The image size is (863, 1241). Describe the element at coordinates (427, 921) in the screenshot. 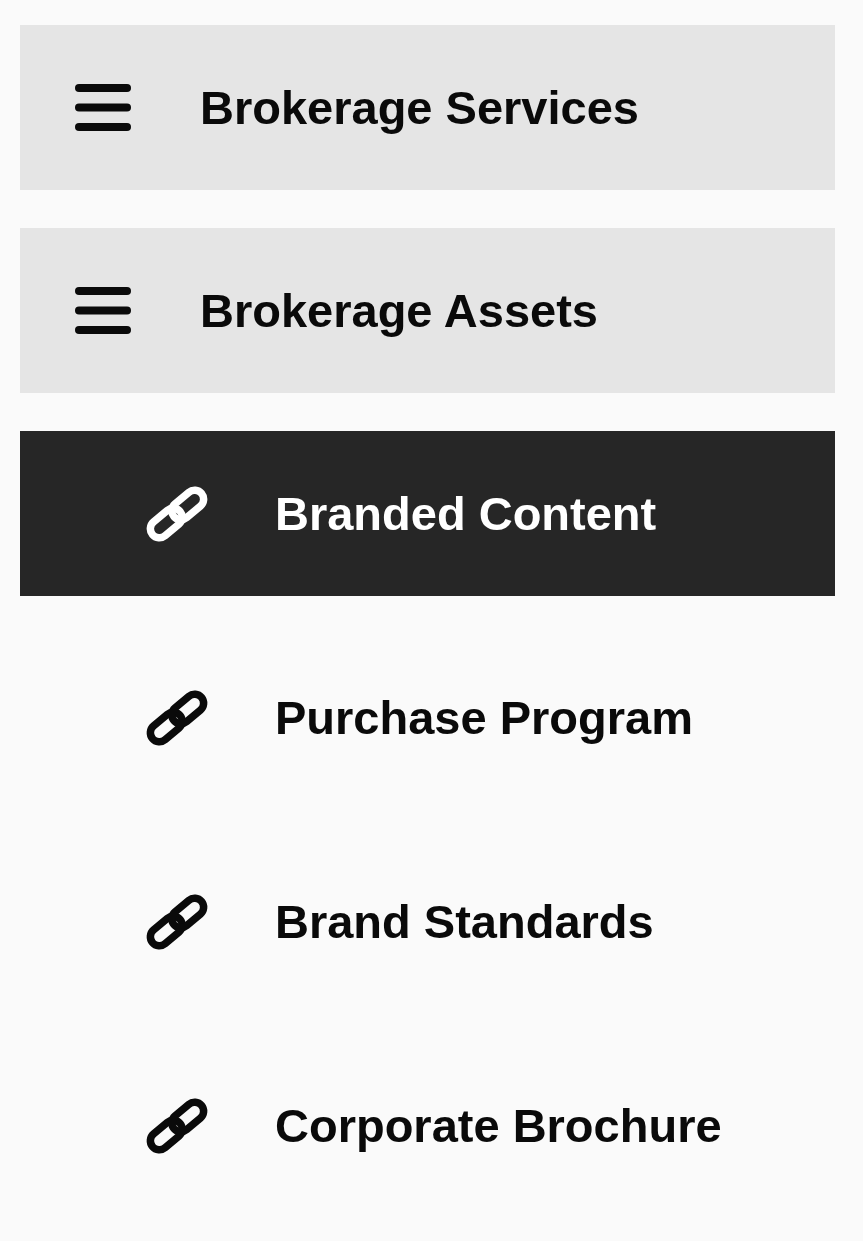

I see `menu-link: Brand Standards` at that location.